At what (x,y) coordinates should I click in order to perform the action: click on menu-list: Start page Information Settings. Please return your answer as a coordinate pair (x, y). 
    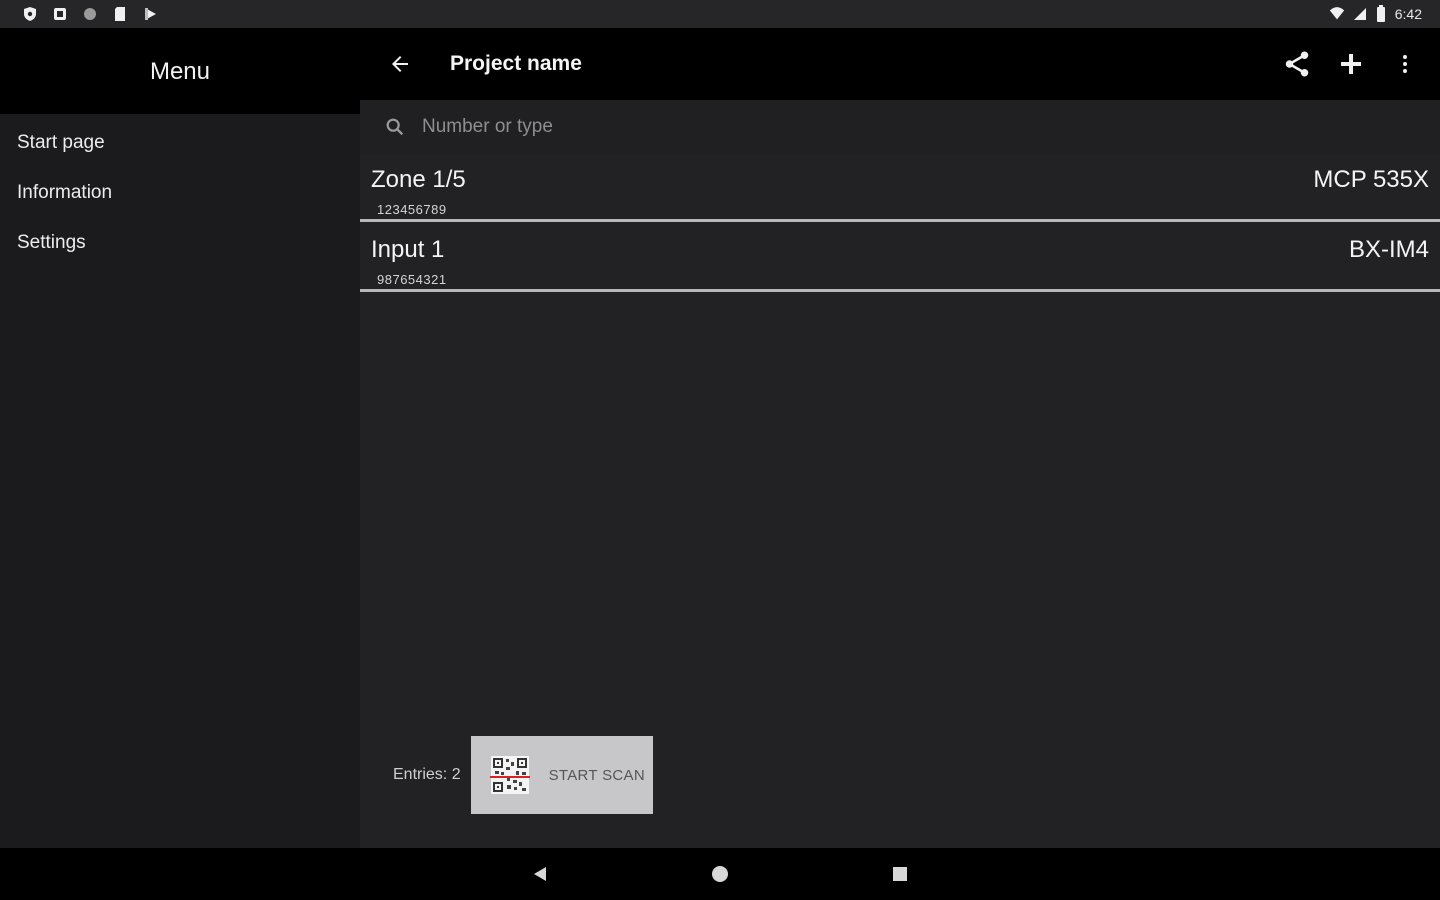
    Looking at the image, I should click on (180, 191).